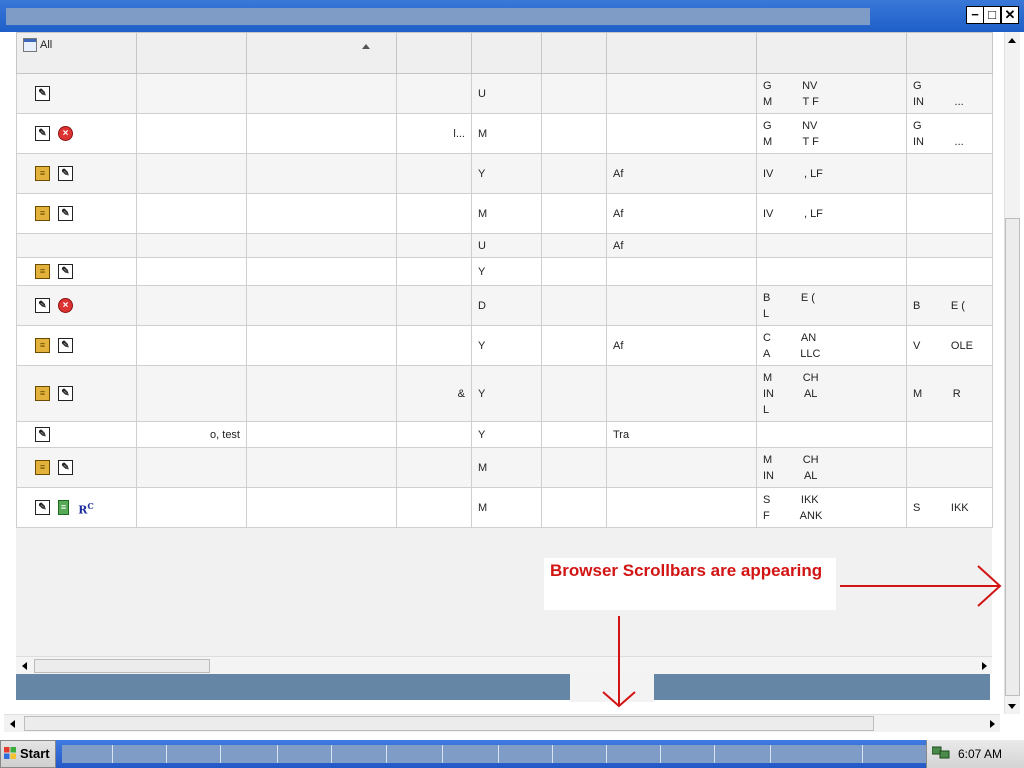 The height and width of the screenshot is (768, 1024). Describe the element at coordinates (495, 754) in the screenshot. I see `taskbar-items` at that location.